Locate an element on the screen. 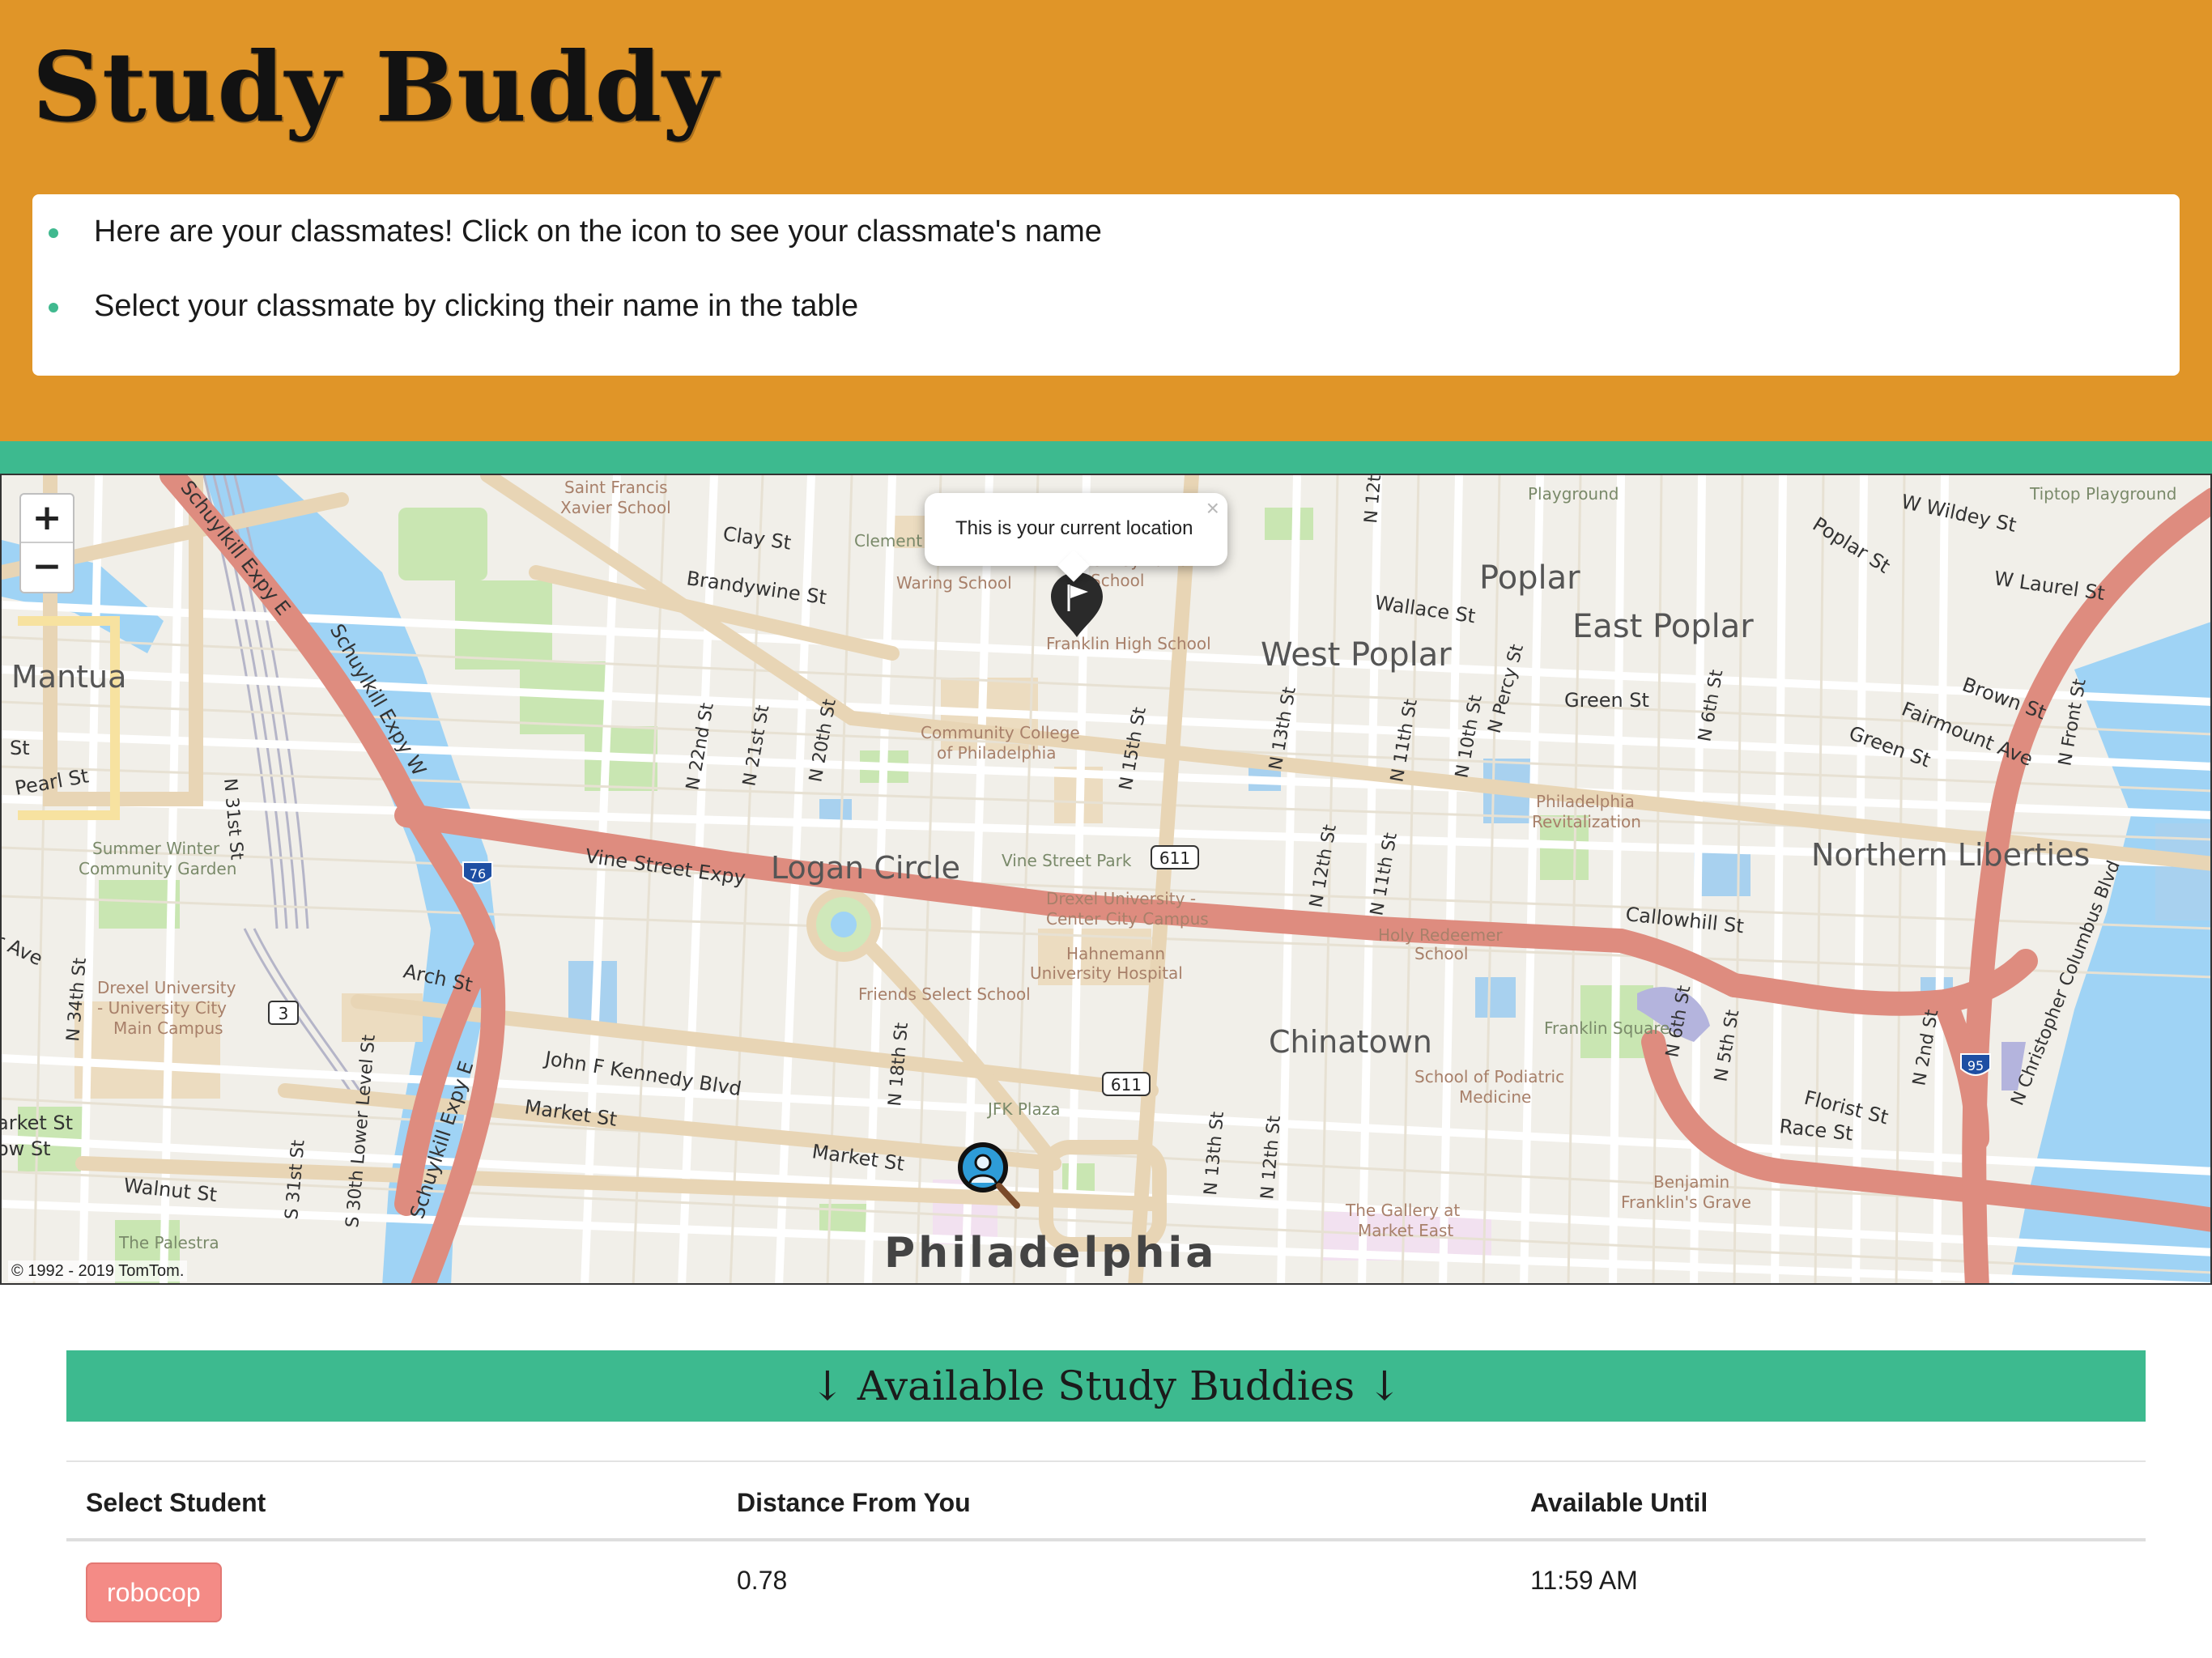 Image resolution: width=2212 pixels, height=1658 pixels. route-shield: 76 is located at coordinates (477, 872).